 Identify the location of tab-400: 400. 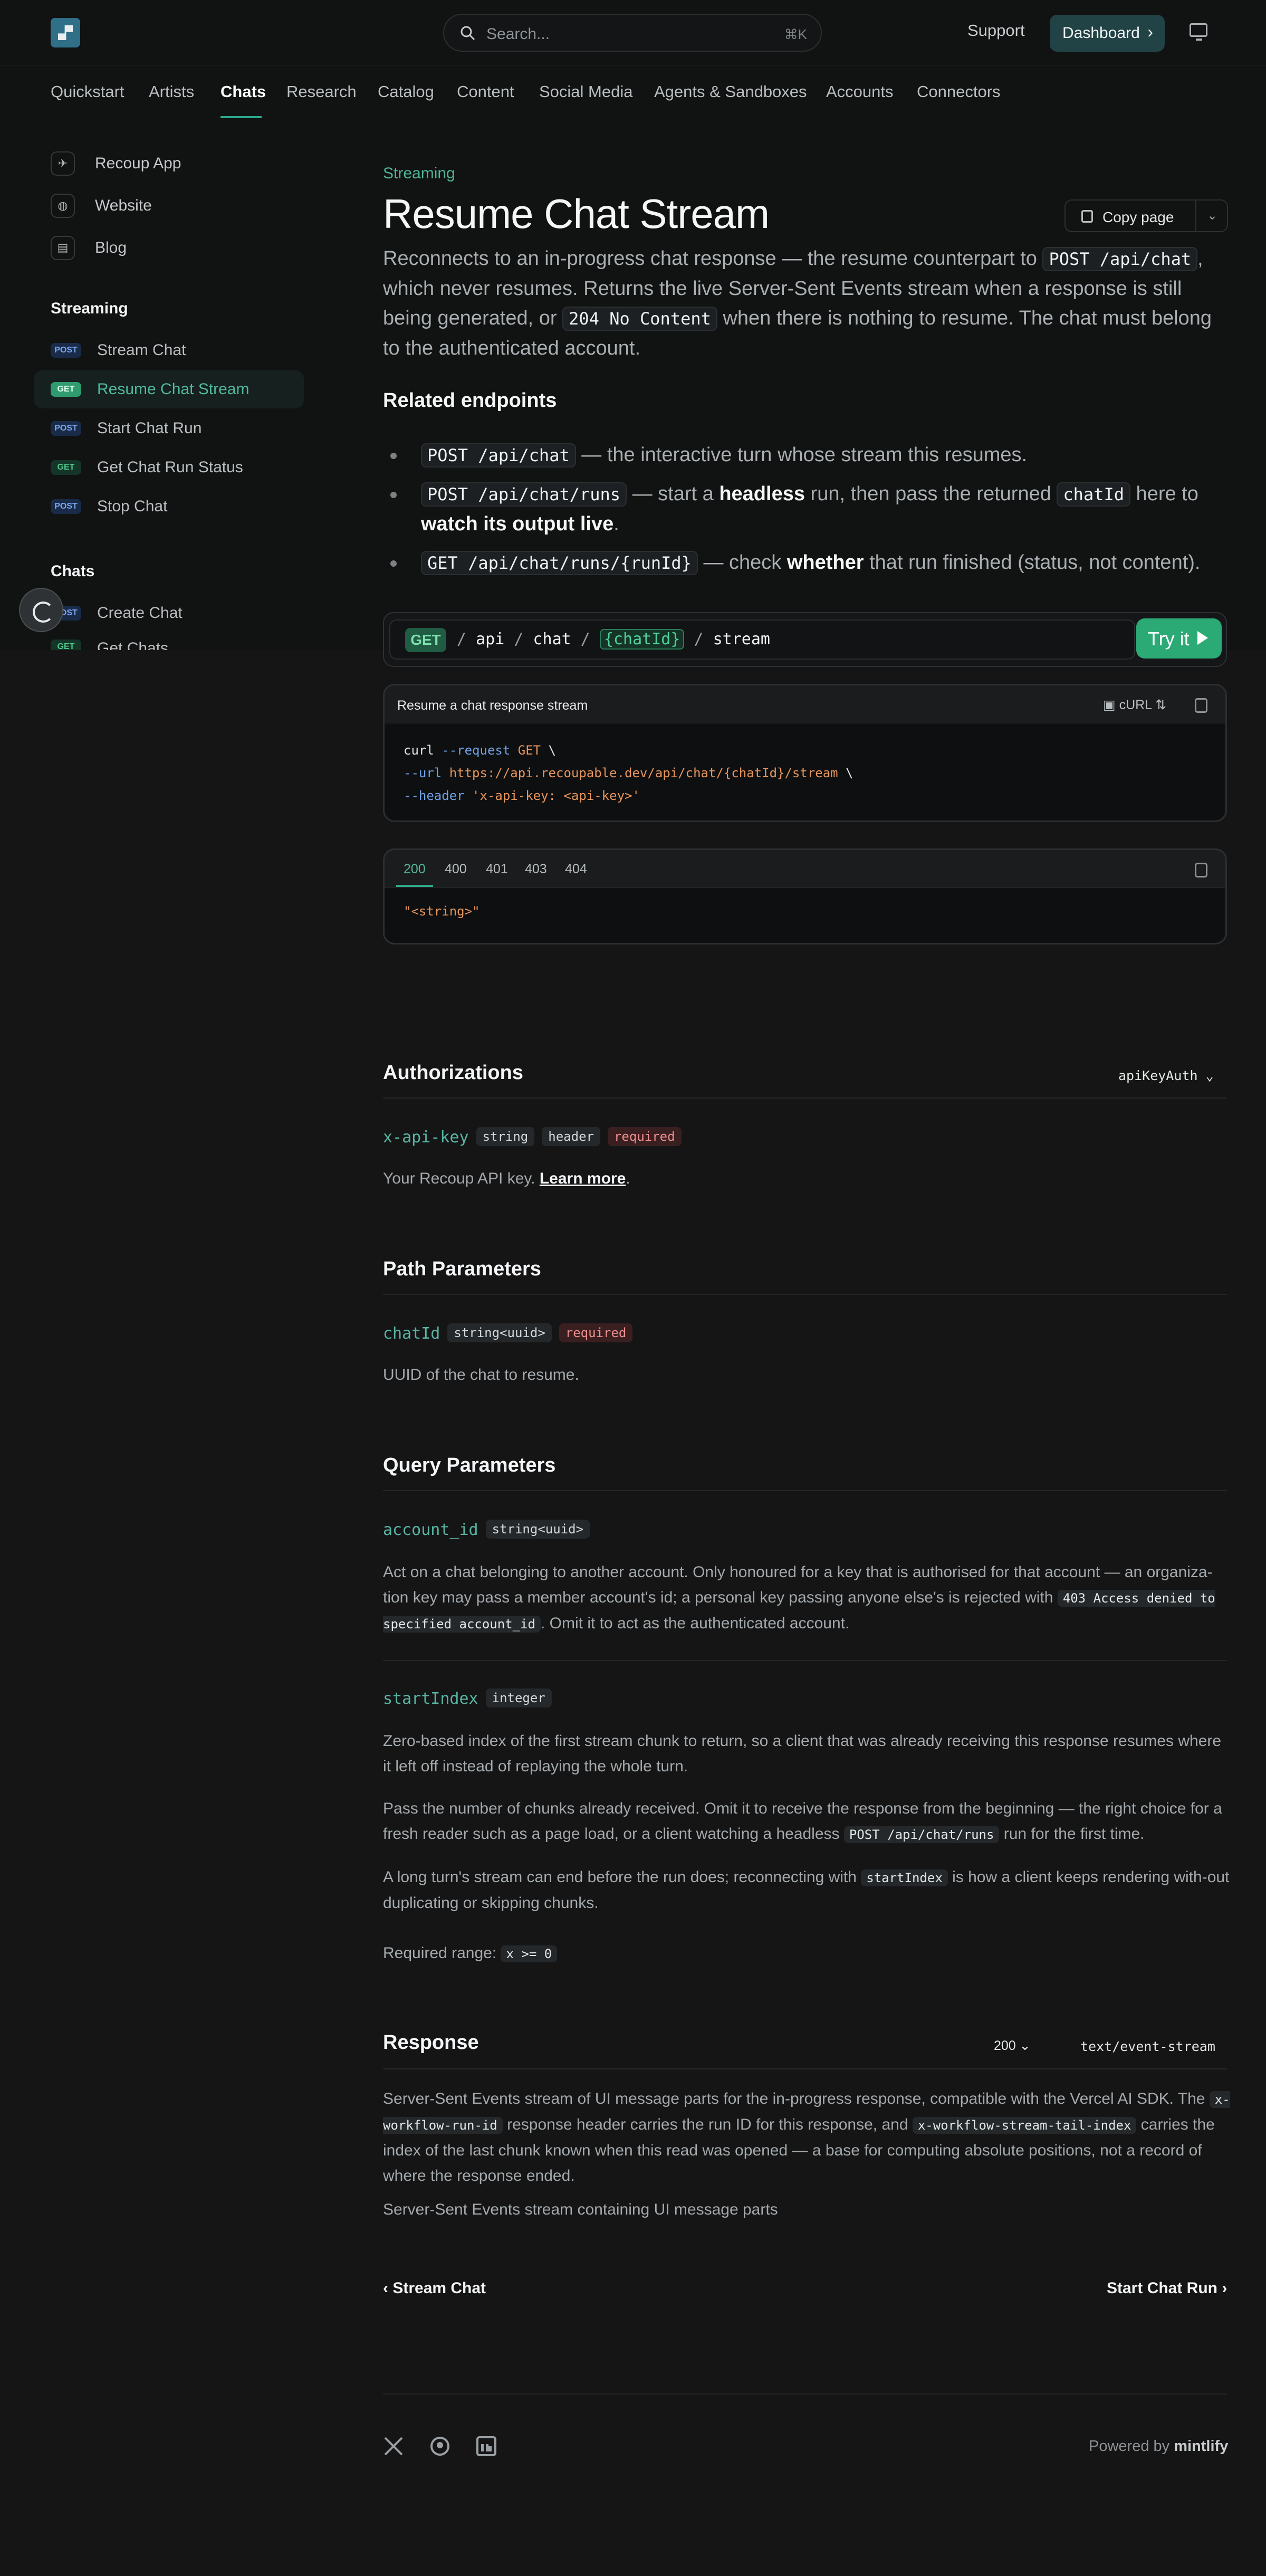
(456, 869).